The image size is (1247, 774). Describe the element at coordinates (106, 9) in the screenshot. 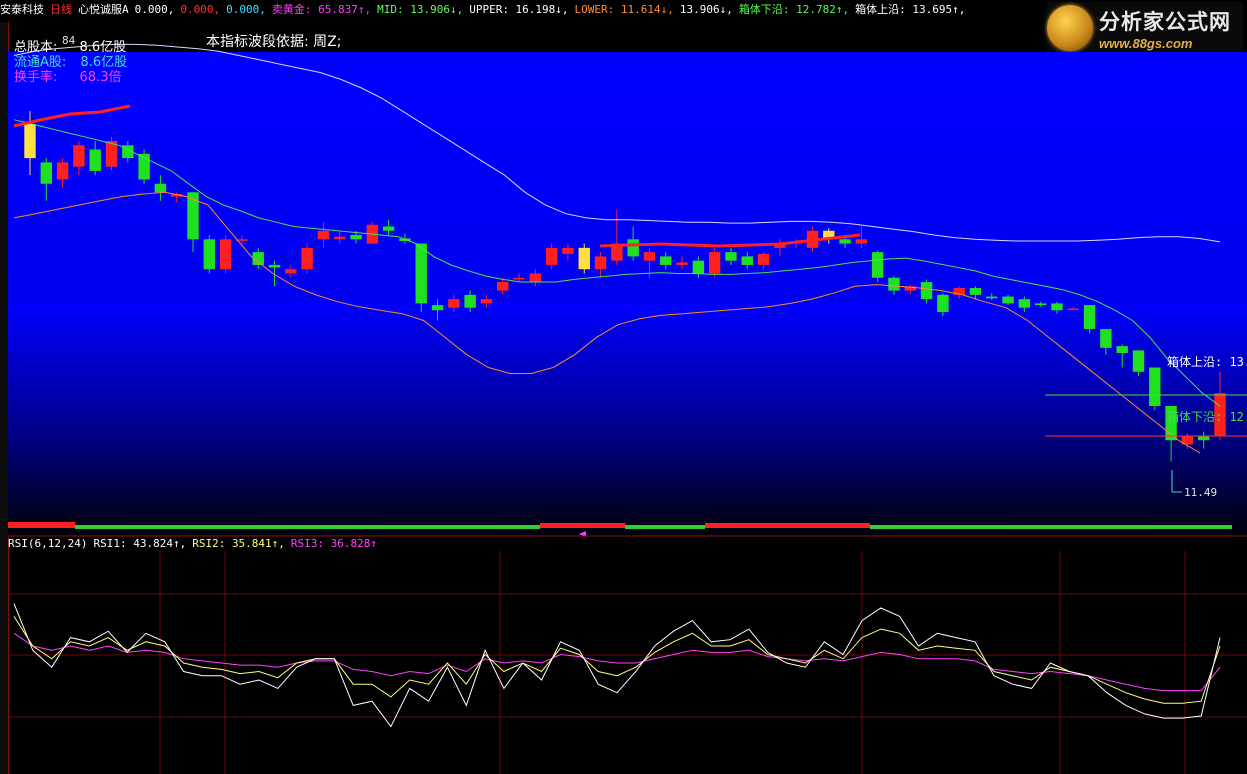

I see `indicator-name: 心悦诚服A` at that location.